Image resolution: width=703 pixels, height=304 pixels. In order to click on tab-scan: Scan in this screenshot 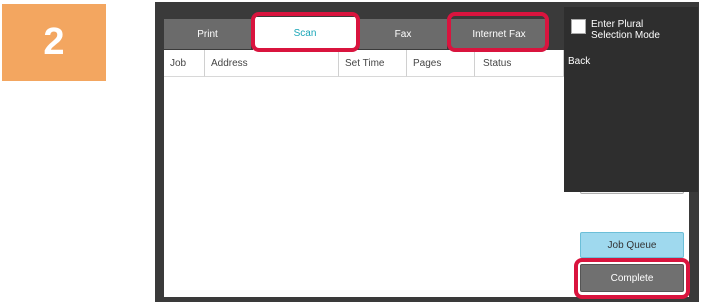, I will do `click(305, 33)`.